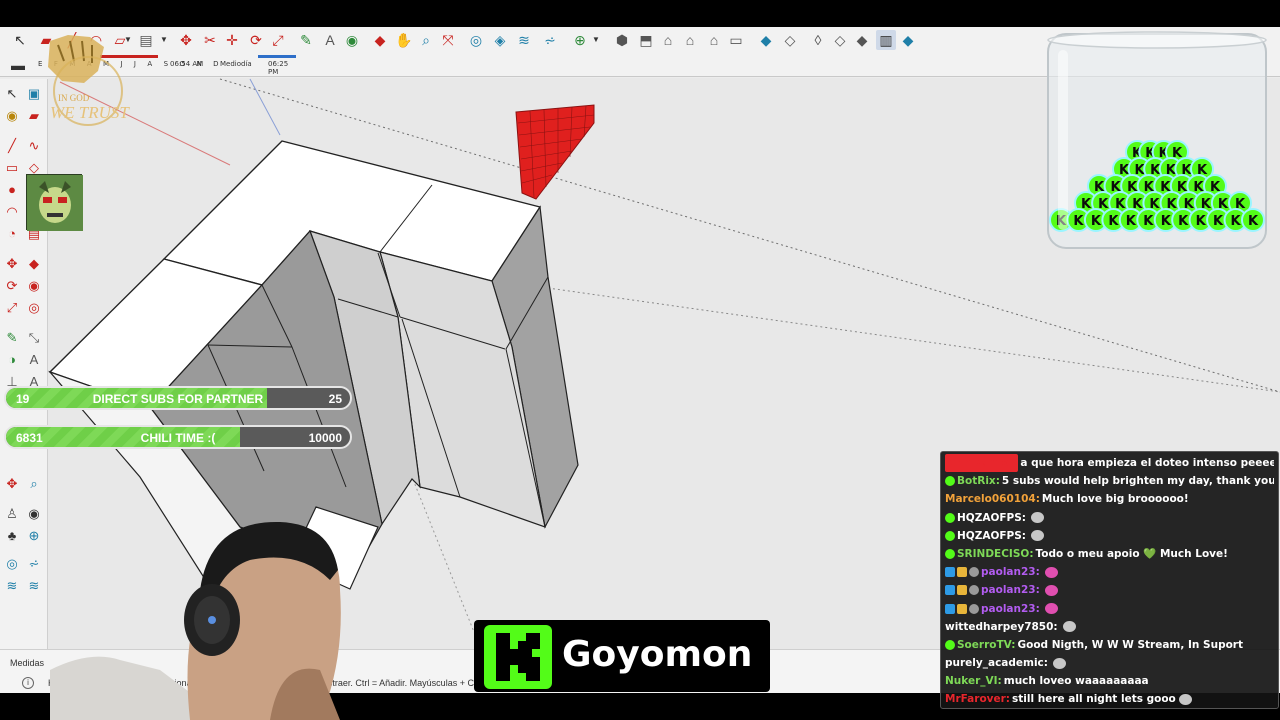  Describe the element at coordinates (448, 40) in the screenshot. I see `zoom-extents-icon: ⤧` at that location.